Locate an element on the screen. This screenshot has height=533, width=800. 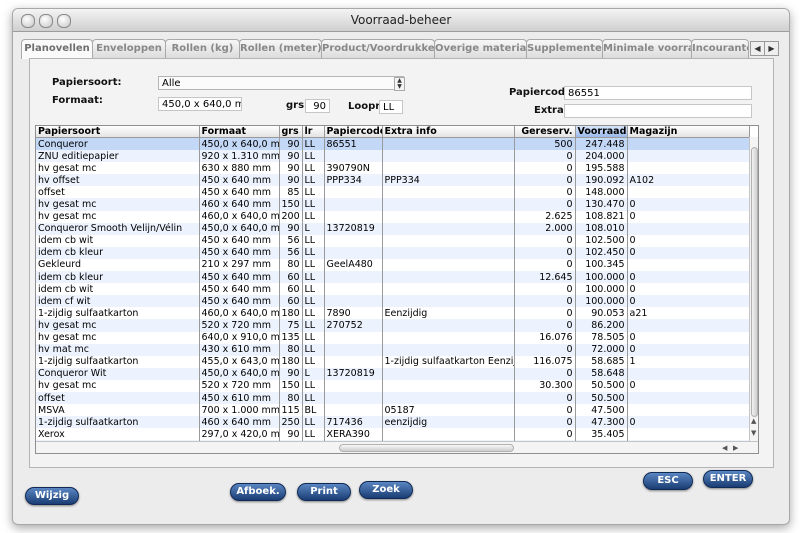
cell-papiersoort: 1-zijdig sulfaatkarton is located at coordinates (118, 361).